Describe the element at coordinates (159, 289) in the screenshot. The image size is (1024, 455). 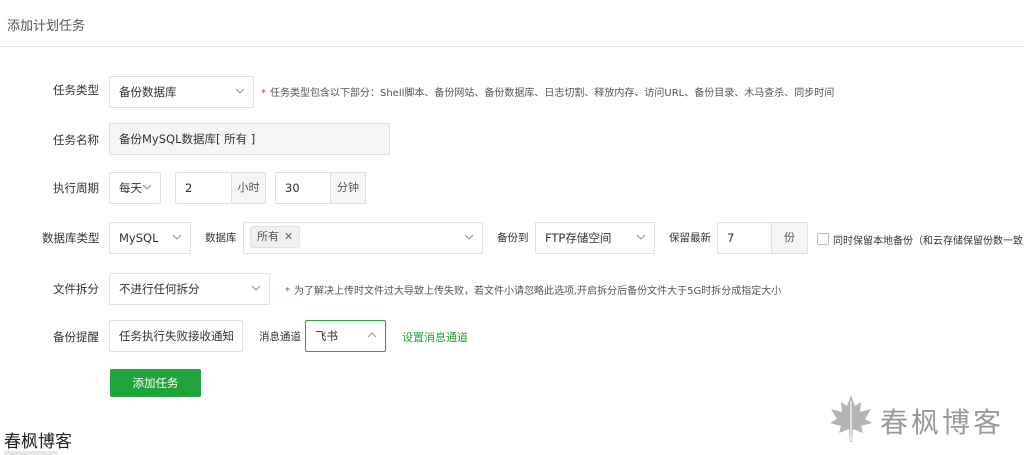
I see `split-value: 不进行任何拆分` at that location.